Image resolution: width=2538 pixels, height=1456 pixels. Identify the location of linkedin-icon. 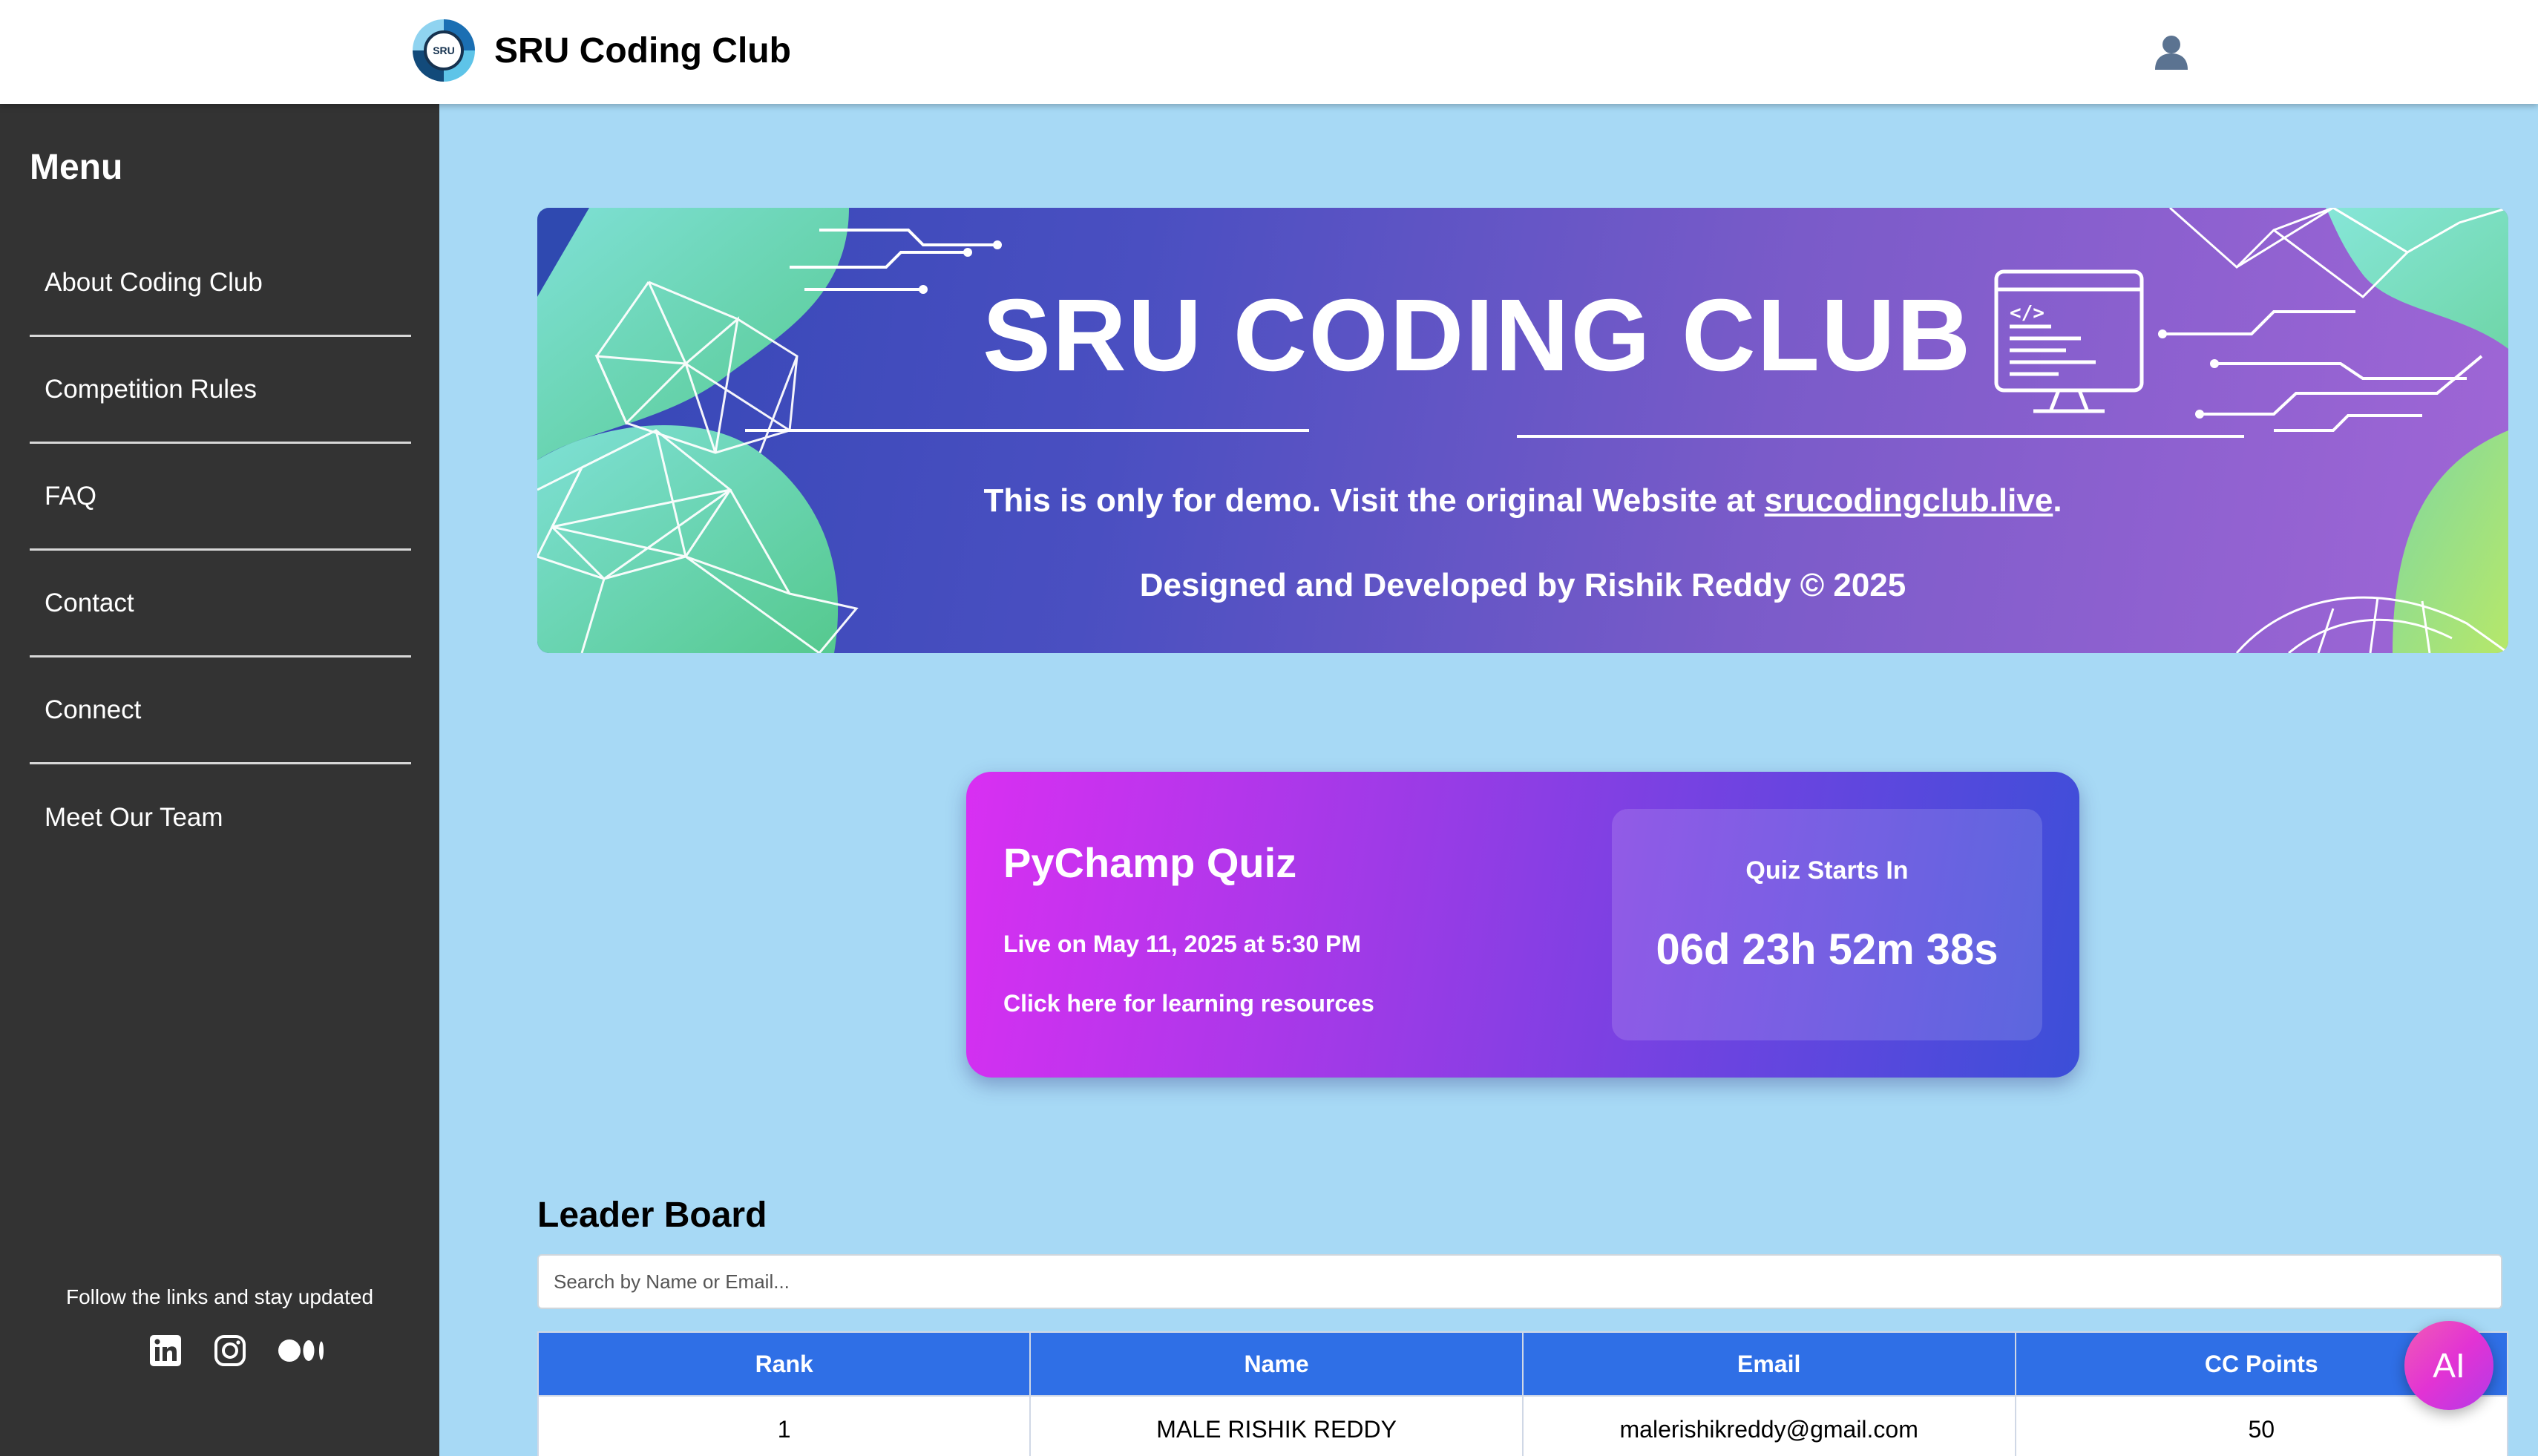
(165, 1351).